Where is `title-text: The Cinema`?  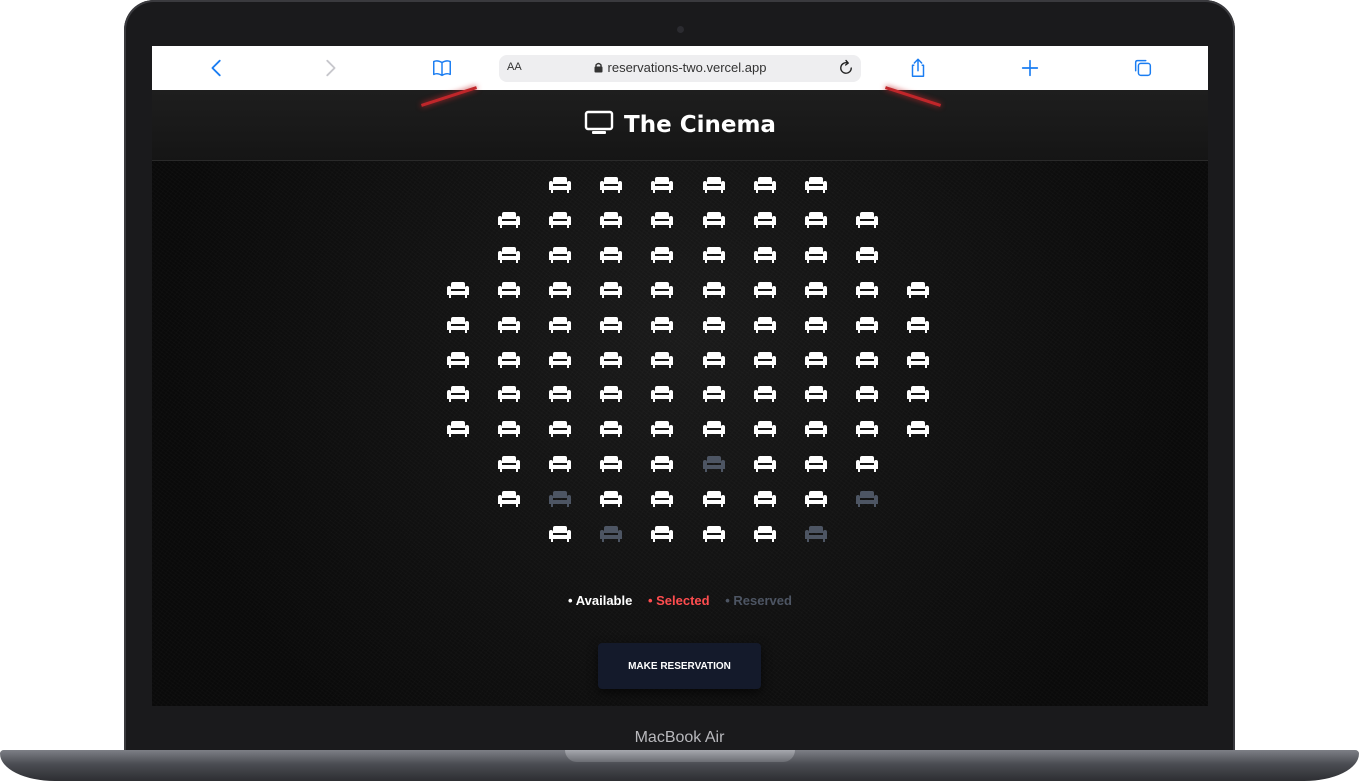
title-text: The Cinema is located at coordinates (700, 125).